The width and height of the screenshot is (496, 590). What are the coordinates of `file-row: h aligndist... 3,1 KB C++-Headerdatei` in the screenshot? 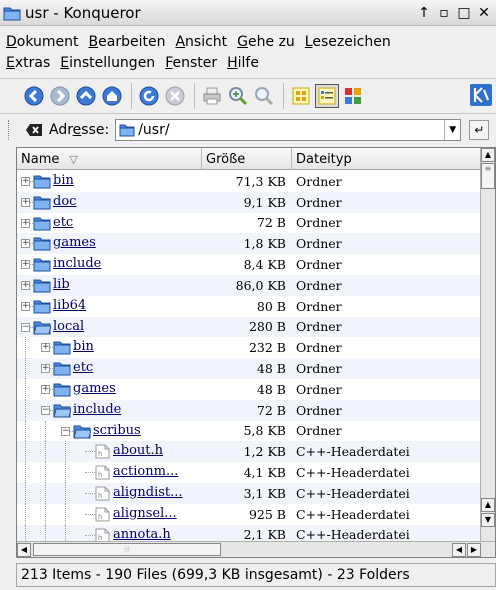 It's located at (249, 493).